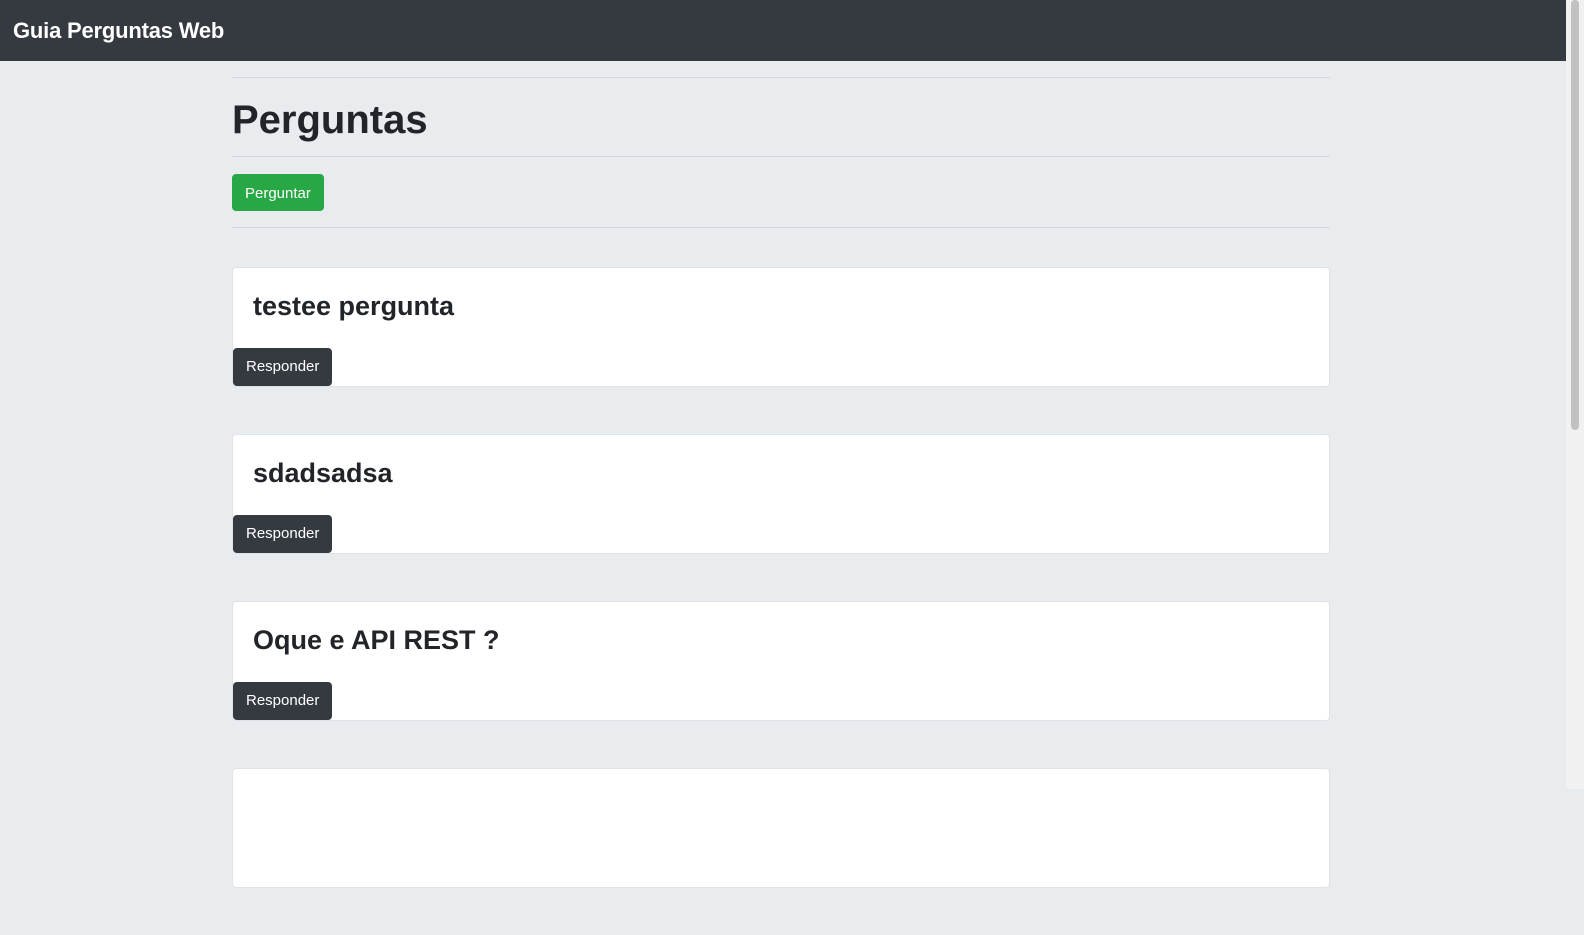 This screenshot has height=935, width=1584. I want to click on top-navbar: Guia Perguntas Web, so click(783, 30).